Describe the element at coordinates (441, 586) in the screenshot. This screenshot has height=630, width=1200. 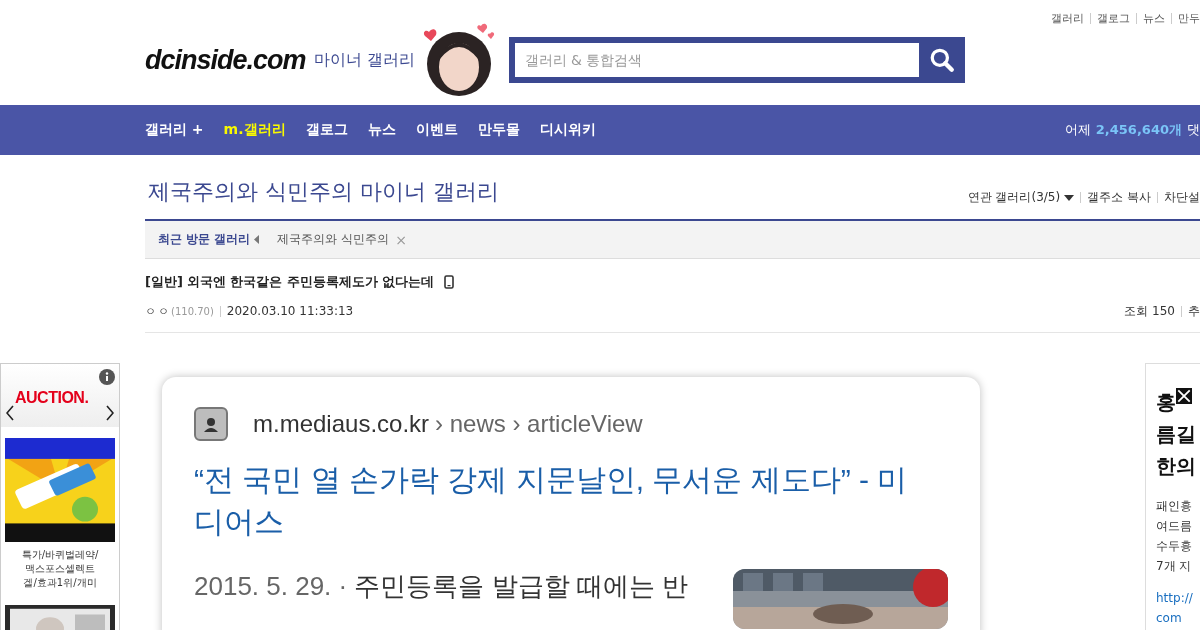
I see `result-snippet: 2015. 5. 29. · 주민등록을 발급할 때에는 반` at that location.